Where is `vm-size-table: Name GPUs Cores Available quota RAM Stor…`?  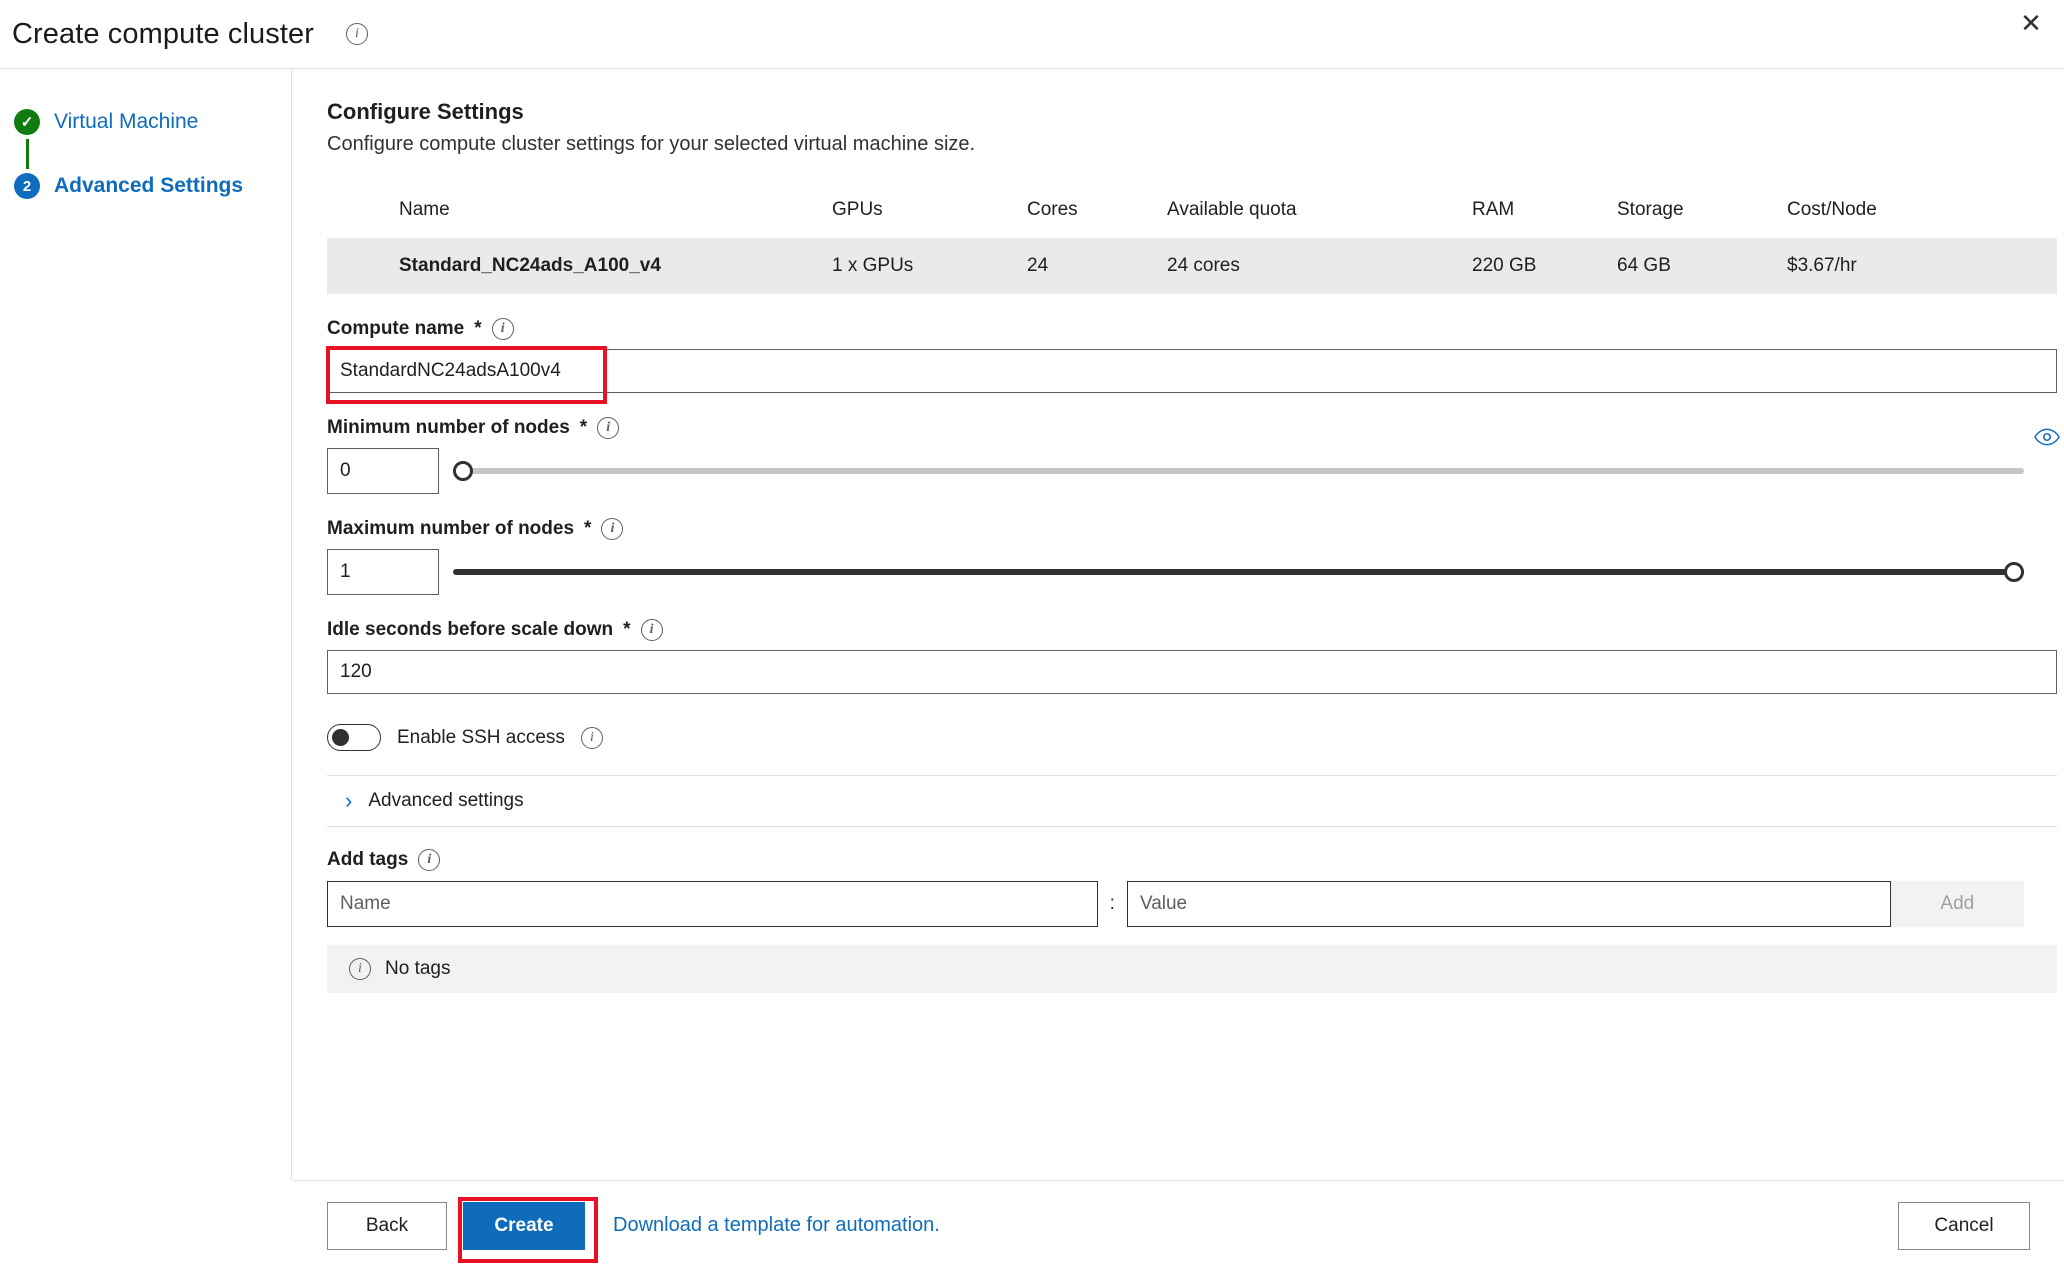 vm-size-table: Name GPUs Cores Available quota RAM Stor… is located at coordinates (1192, 238).